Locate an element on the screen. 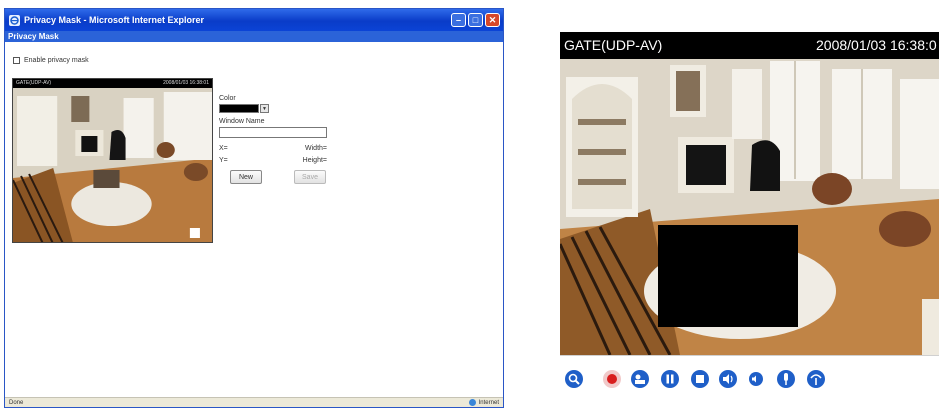  window-name-label: Window Name is located at coordinates (242, 121).